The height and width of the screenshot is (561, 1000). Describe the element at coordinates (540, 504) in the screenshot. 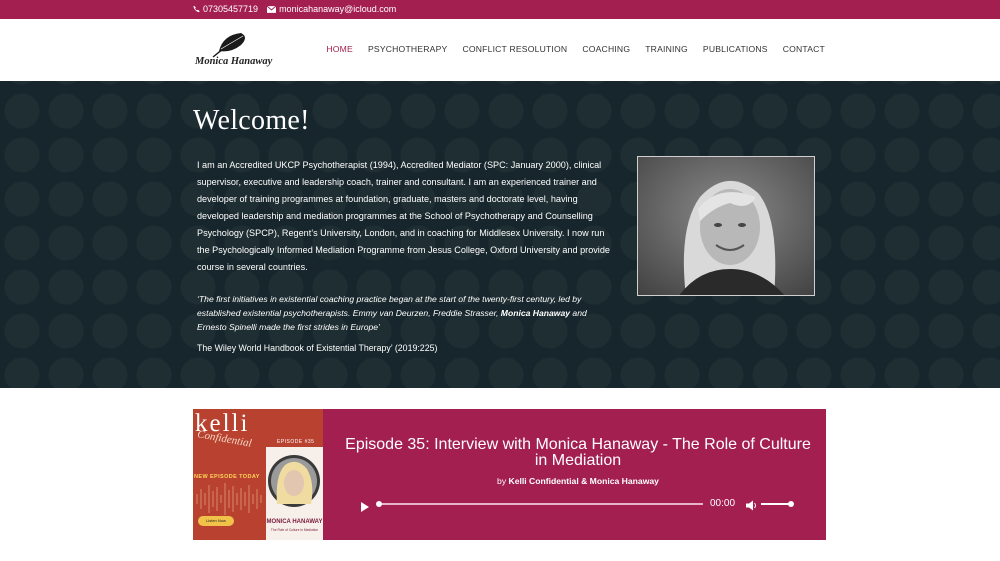

I see `progress-track` at that location.